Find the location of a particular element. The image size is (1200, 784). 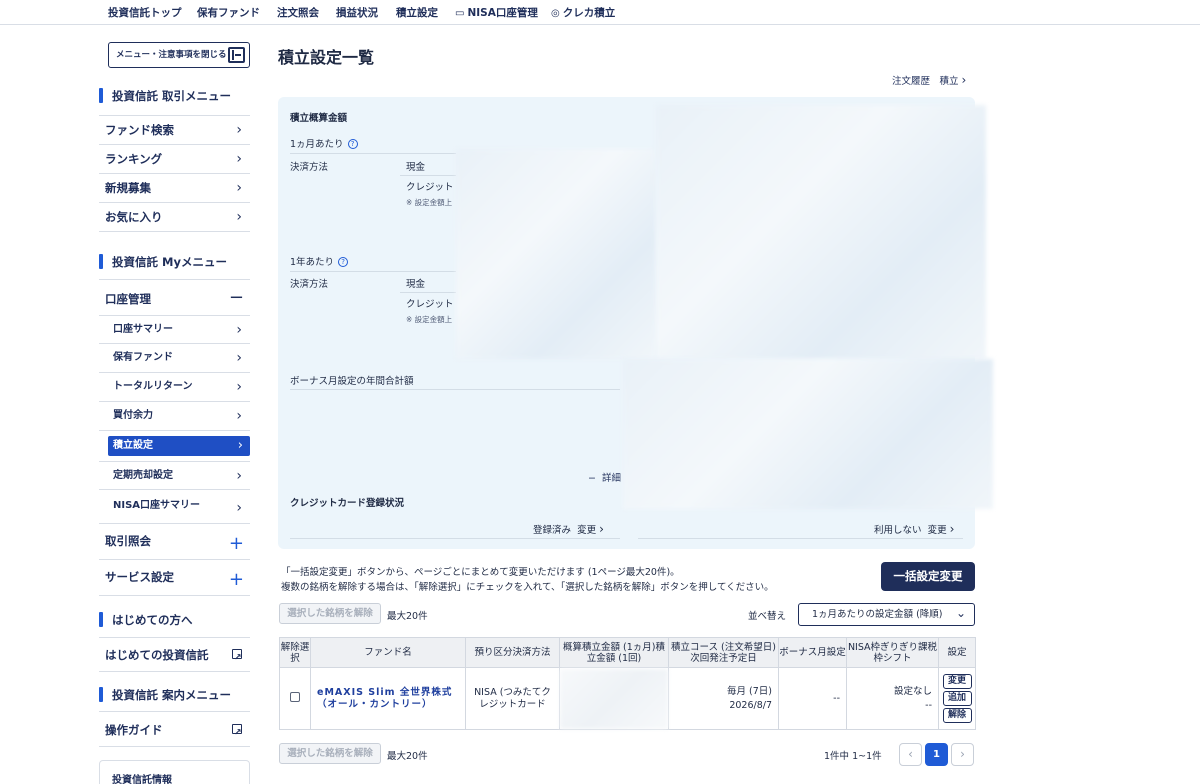

sort-select: 1ヵ月あたりの設定金額 (降順) ⌄ is located at coordinates (886, 614).